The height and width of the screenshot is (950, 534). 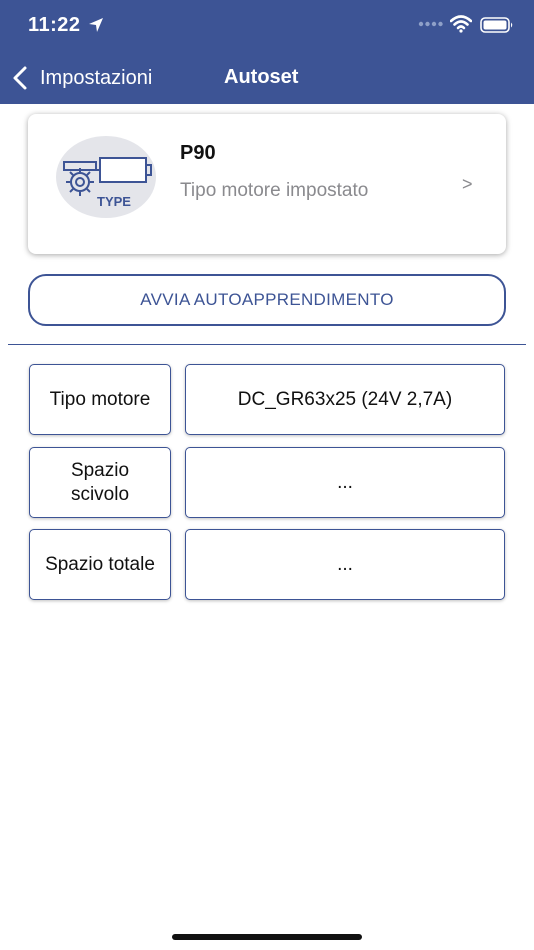 I want to click on motor-type-card: TYPE P90 Tipo motore impostato >, so click(x=267, y=184).